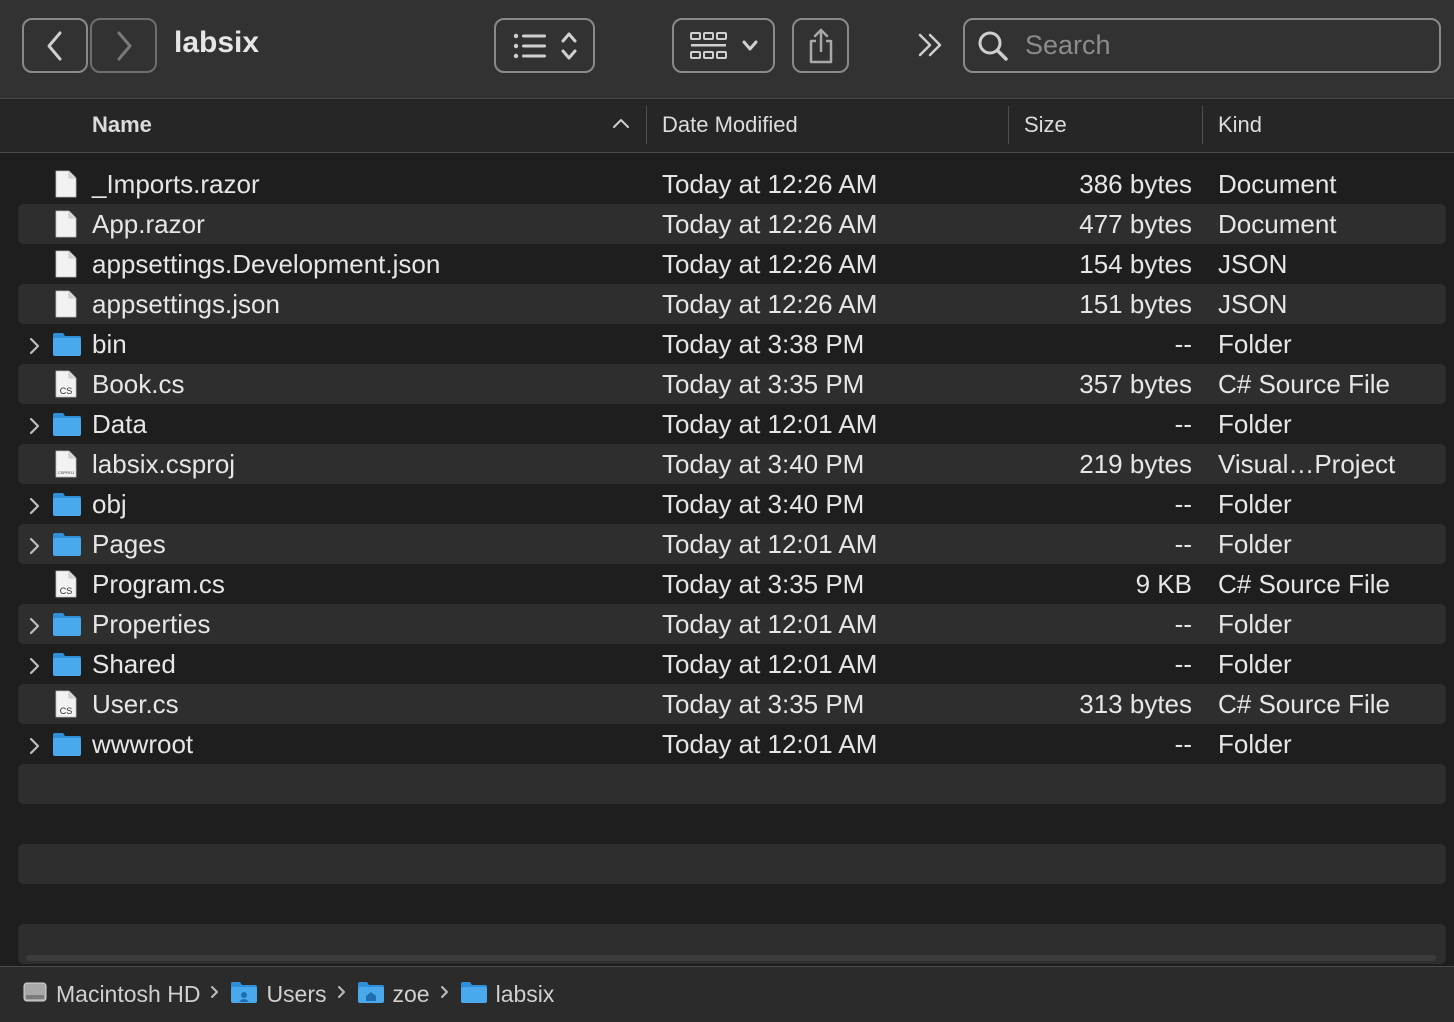  What do you see at coordinates (993, 46) in the screenshot?
I see `search-icon` at bounding box center [993, 46].